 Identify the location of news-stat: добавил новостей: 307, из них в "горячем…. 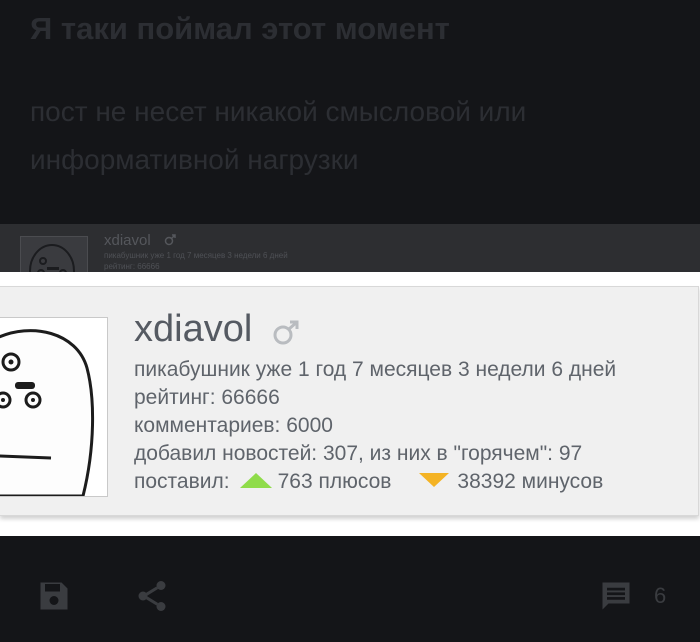
(358, 453).